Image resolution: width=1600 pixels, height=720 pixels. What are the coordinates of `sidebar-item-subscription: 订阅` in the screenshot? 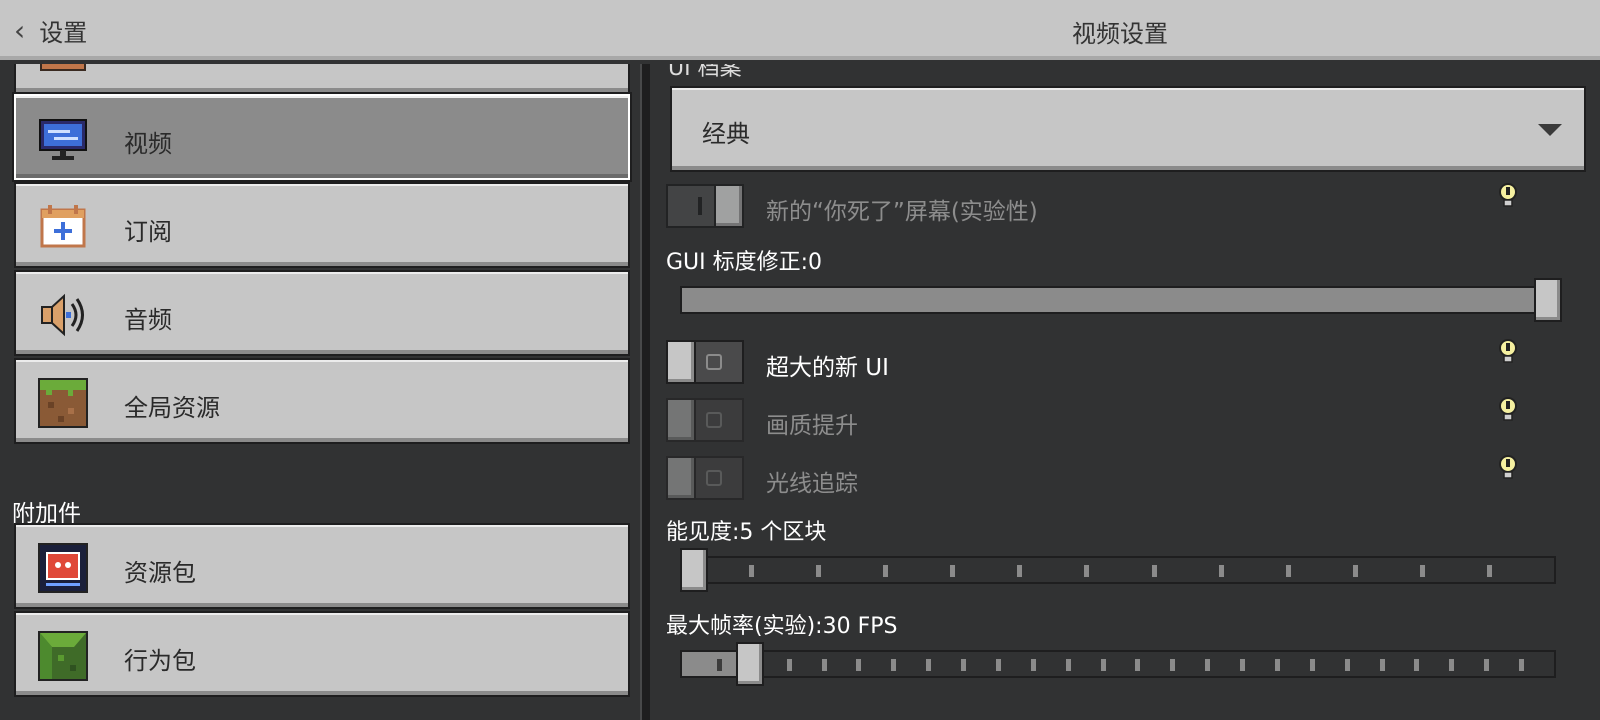 It's located at (322, 225).